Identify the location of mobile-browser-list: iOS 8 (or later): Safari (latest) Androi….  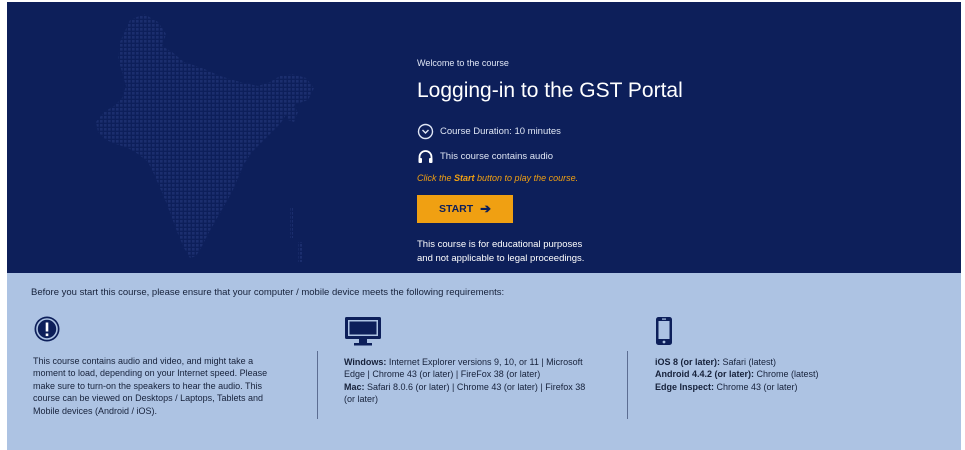
(790, 375).